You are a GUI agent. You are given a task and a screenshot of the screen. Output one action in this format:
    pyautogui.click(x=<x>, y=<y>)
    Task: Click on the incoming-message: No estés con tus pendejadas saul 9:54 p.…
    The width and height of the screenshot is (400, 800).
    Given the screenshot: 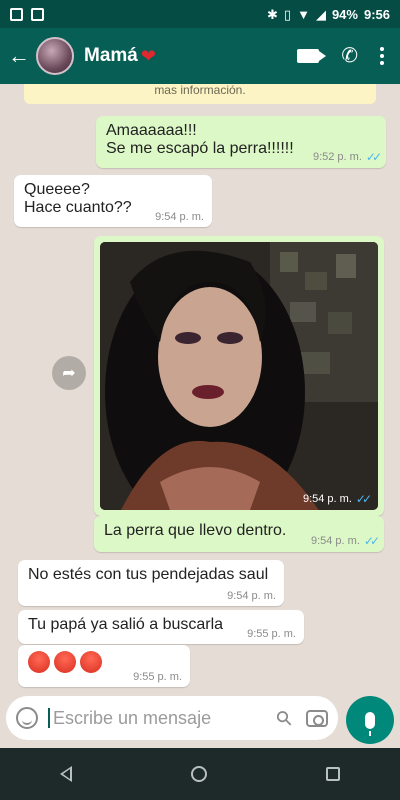 What is the action you would take?
    pyautogui.click(x=151, y=583)
    